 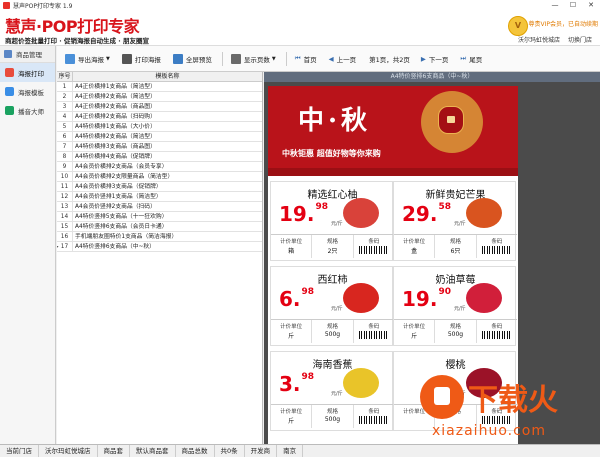 What do you see at coordinates (141, 59) in the screenshot?
I see `print-poster-button: 打印海报` at bounding box center [141, 59].